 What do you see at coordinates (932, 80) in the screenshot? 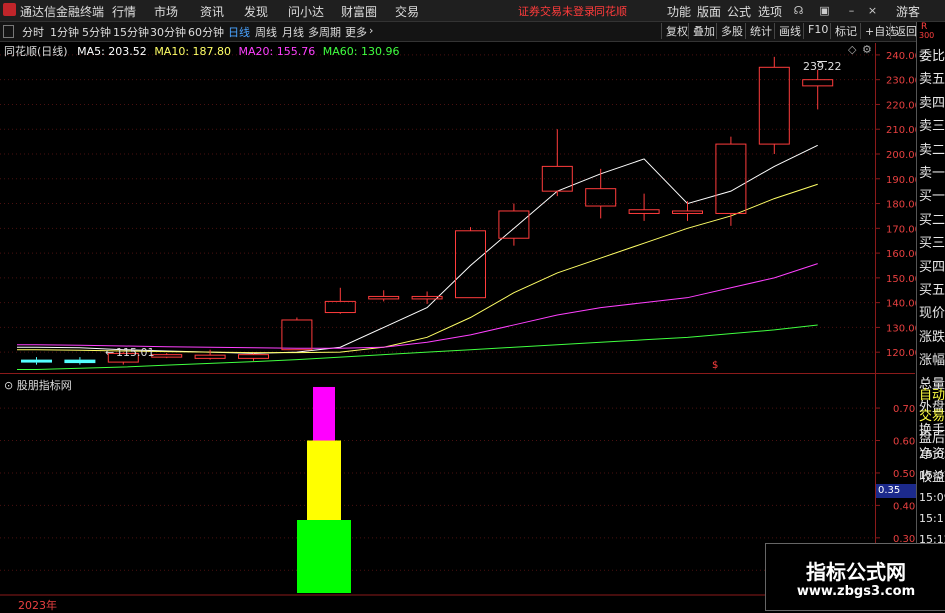
I see `quote-field-label: 卖五` at bounding box center [932, 80].